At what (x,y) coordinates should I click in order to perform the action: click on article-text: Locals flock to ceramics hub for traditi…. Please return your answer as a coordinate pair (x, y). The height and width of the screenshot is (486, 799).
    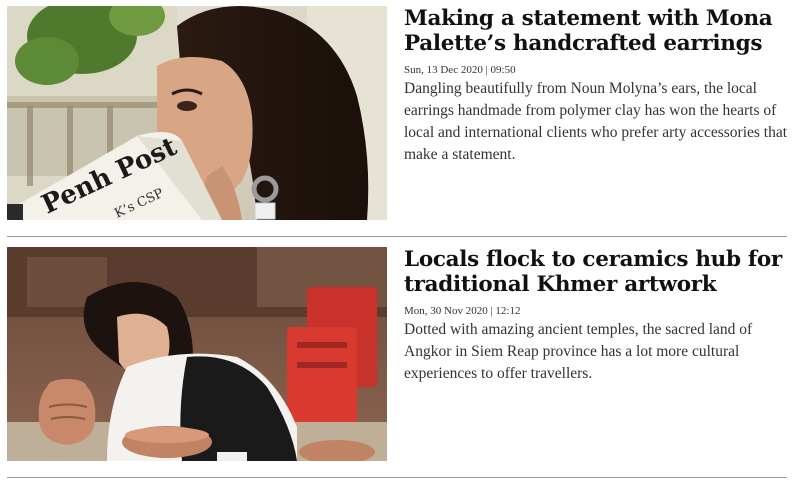
    Looking at the image, I should click on (596, 316).